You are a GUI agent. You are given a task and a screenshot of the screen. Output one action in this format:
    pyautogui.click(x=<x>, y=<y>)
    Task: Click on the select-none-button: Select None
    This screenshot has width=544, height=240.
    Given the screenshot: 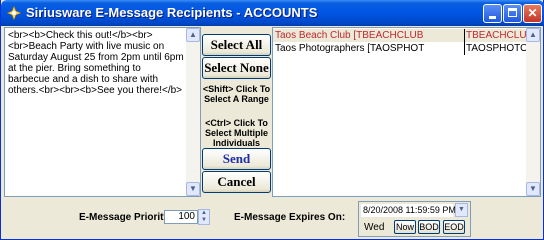 What is the action you would take?
    pyautogui.click(x=236, y=68)
    